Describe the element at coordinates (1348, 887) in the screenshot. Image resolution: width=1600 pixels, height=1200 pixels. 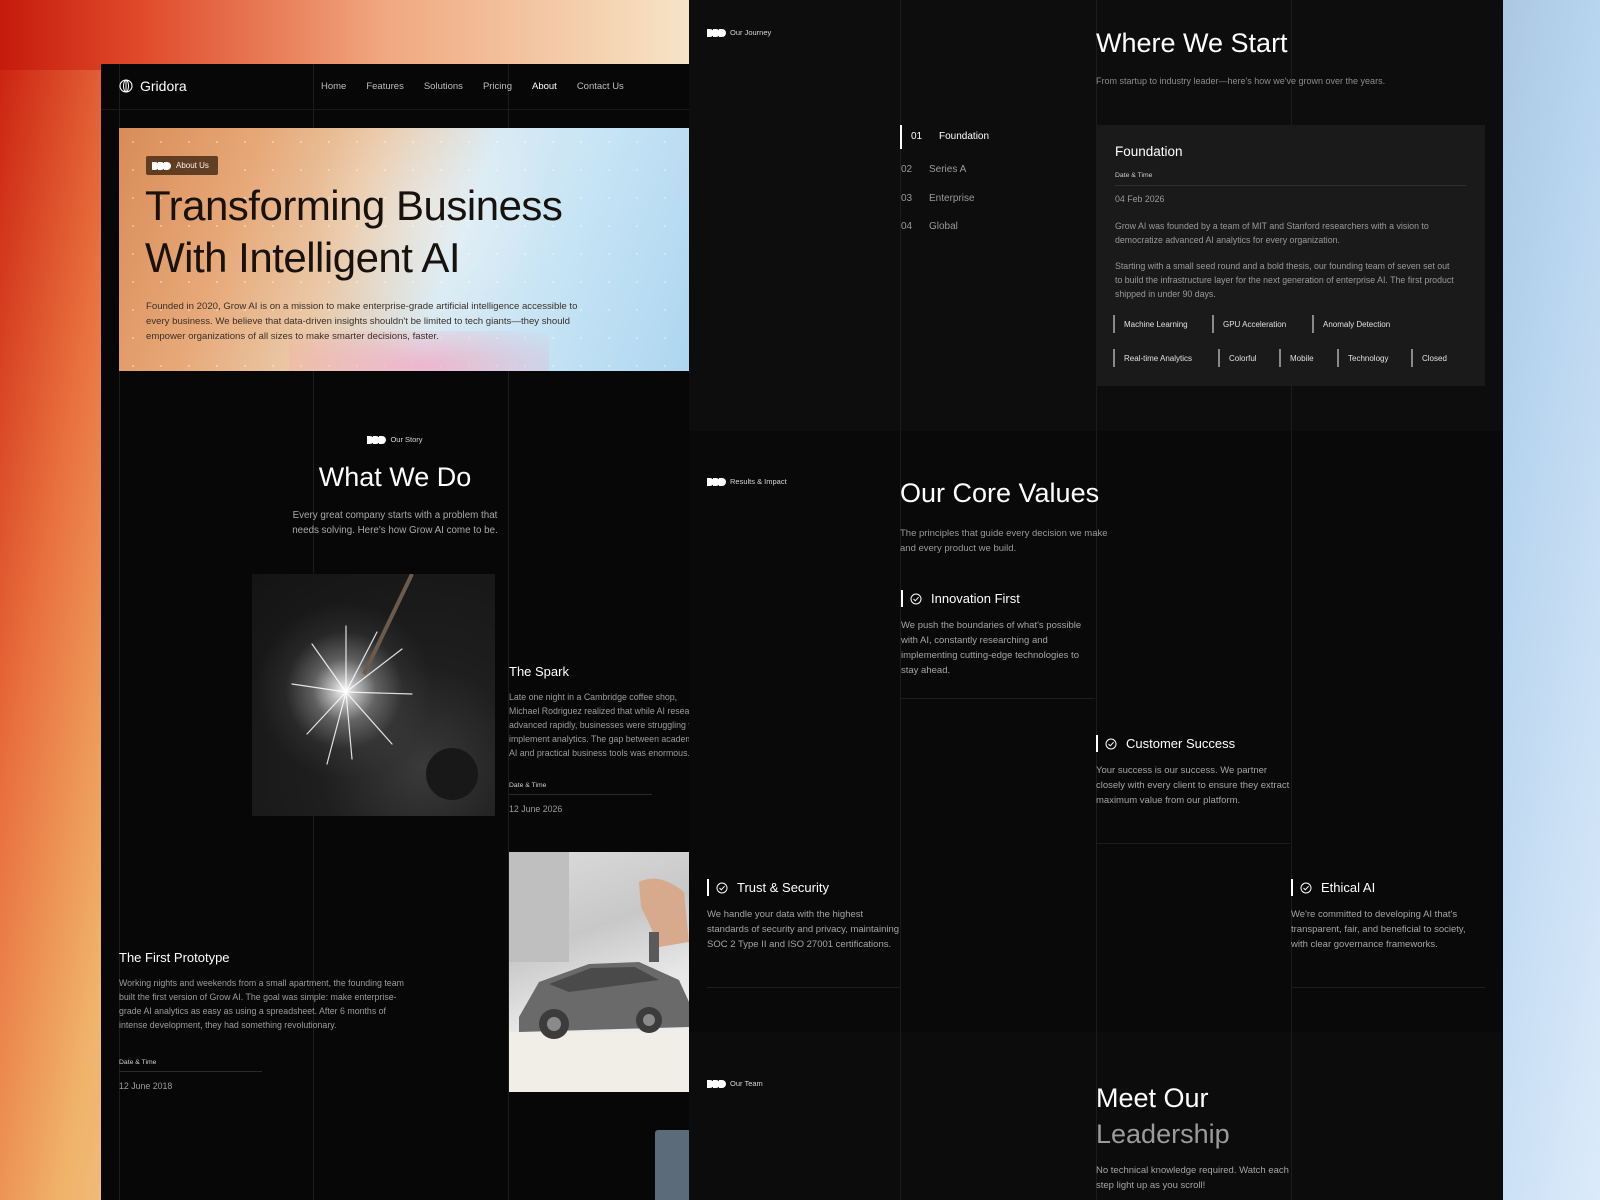
I see `value-title: Ethical AI` at that location.